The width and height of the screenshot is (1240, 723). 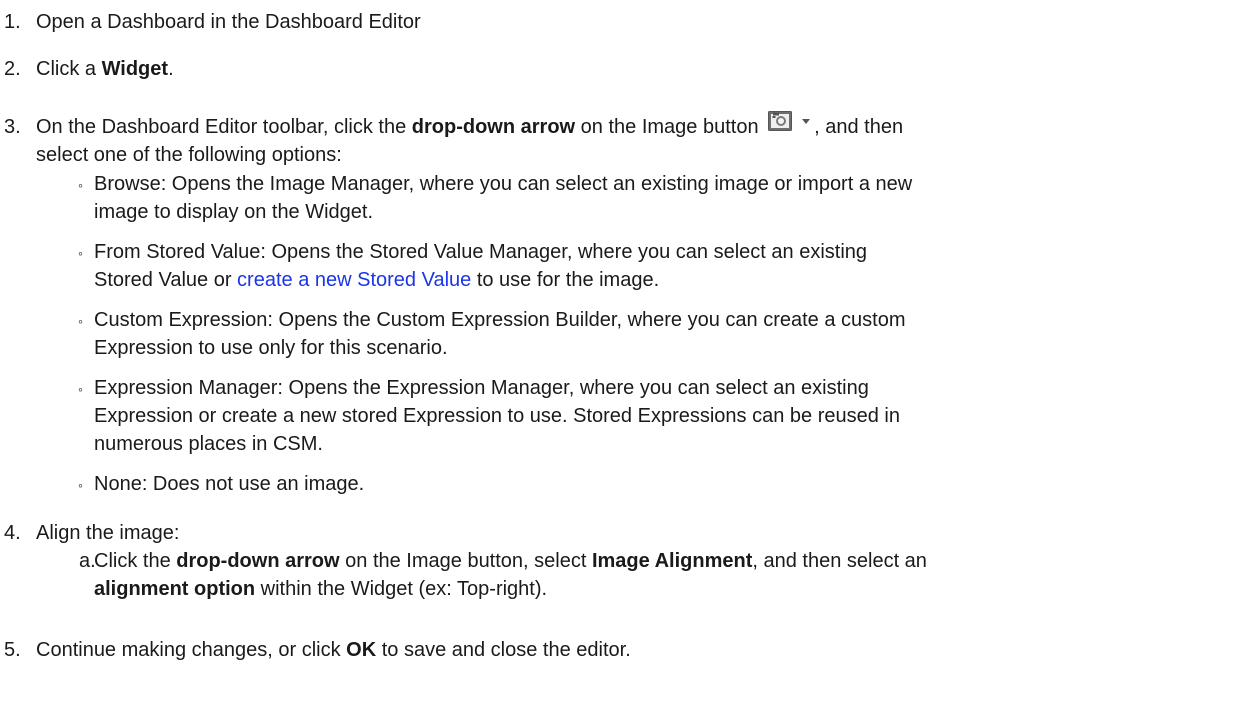 I want to click on step-number: 3., so click(x=12, y=127).